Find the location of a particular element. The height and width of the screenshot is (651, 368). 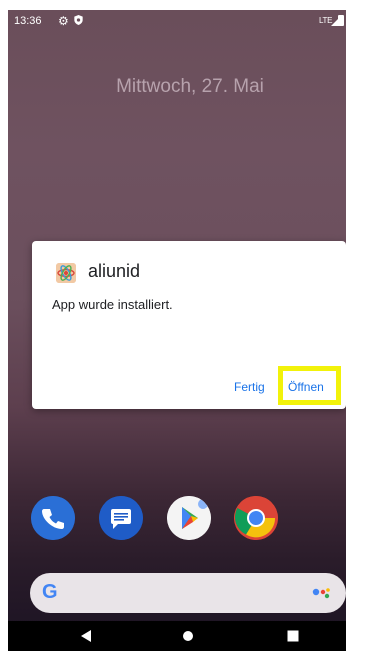

app-icon is located at coordinates (66, 273).